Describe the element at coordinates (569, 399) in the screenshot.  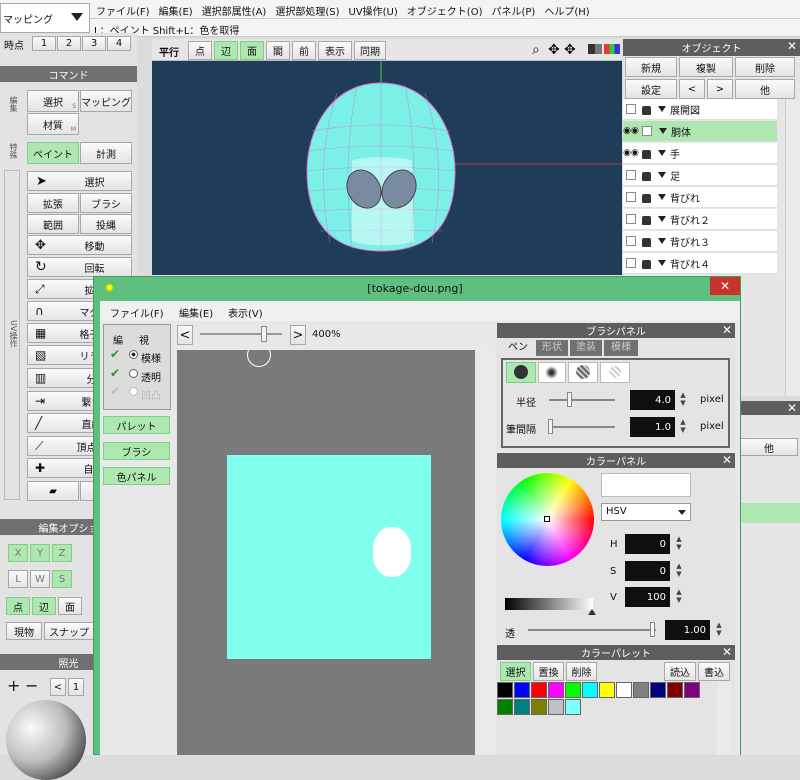
I see `radius-slider-thumb` at that location.